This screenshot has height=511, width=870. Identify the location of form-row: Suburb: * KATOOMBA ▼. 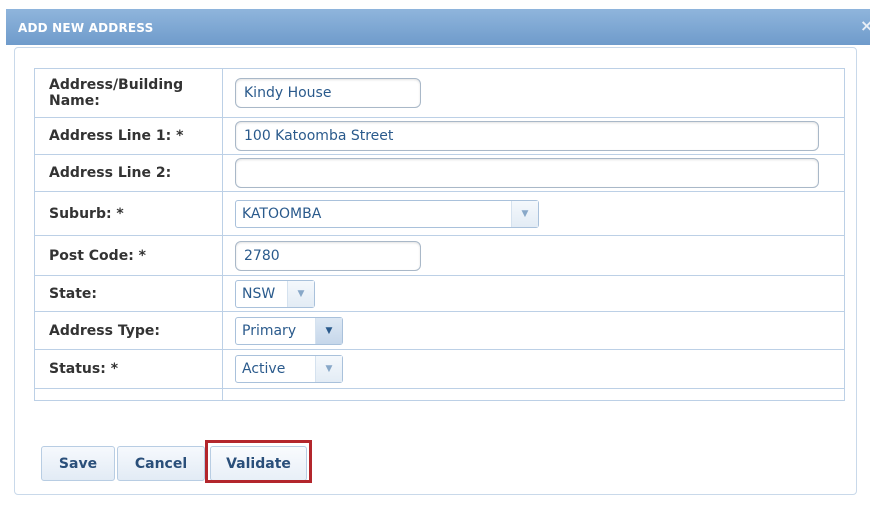
(439, 213).